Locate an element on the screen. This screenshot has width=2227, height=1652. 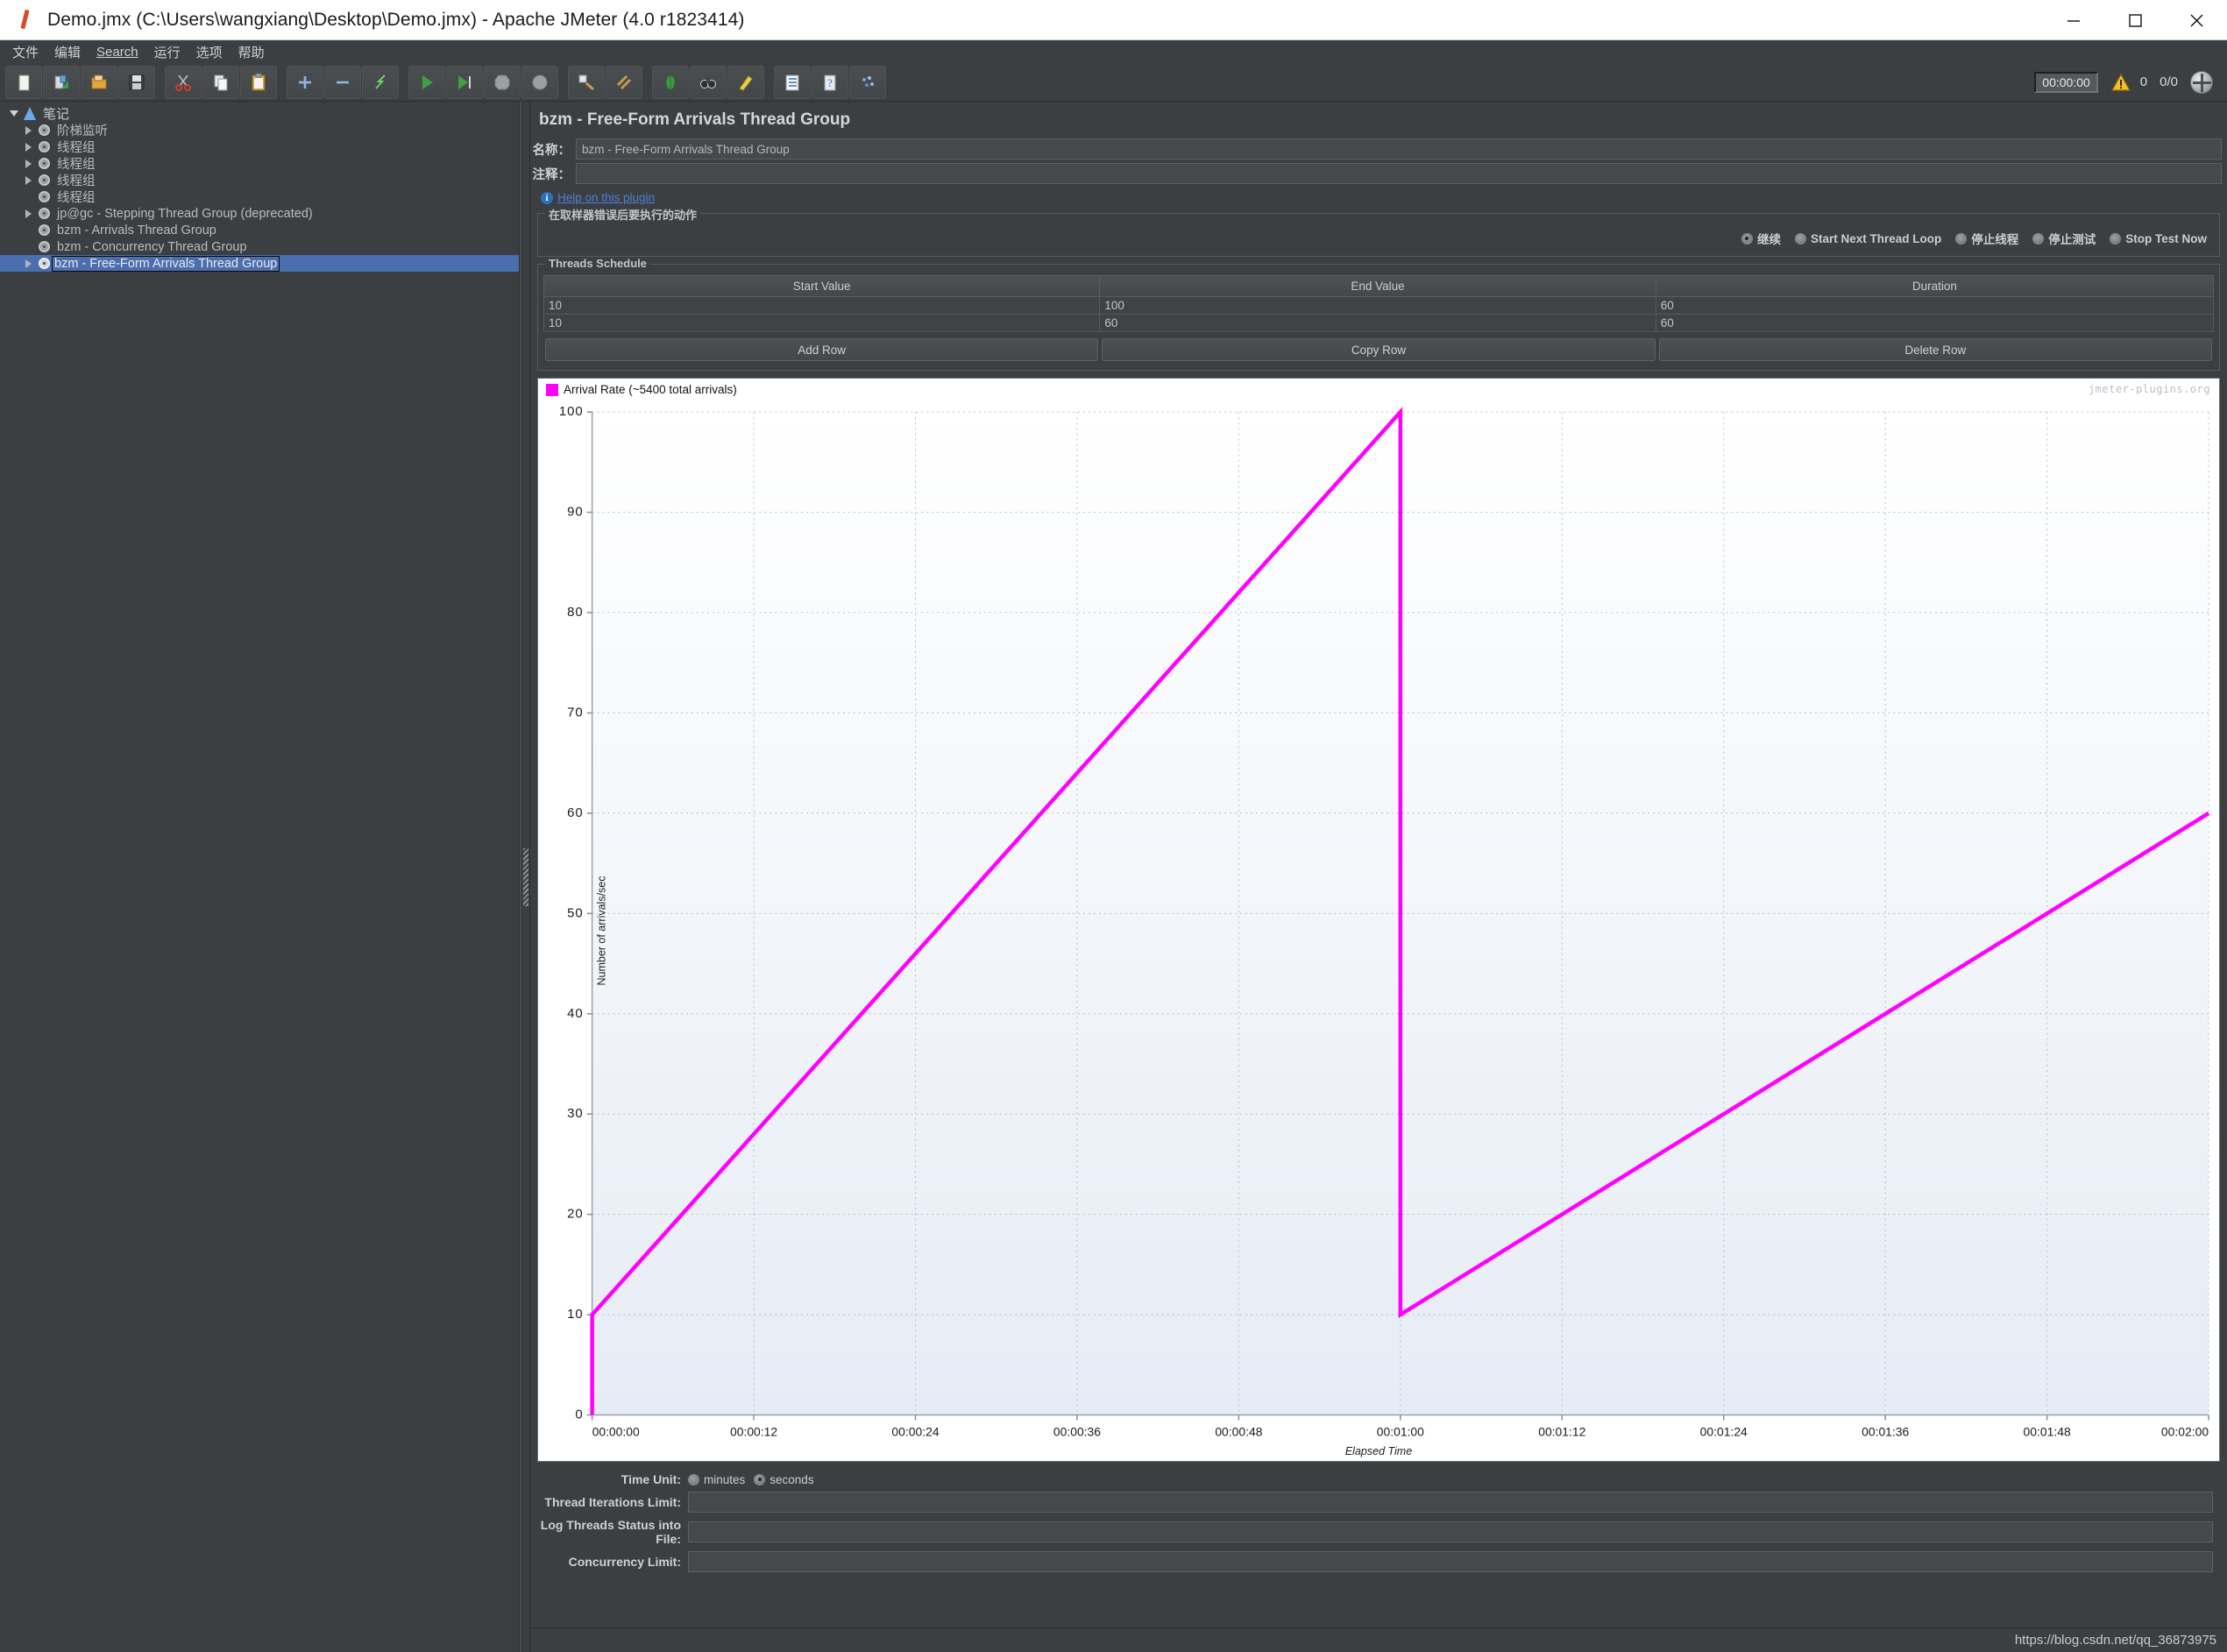
column-header-start-value: Start Value is located at coordinates (822, 286).